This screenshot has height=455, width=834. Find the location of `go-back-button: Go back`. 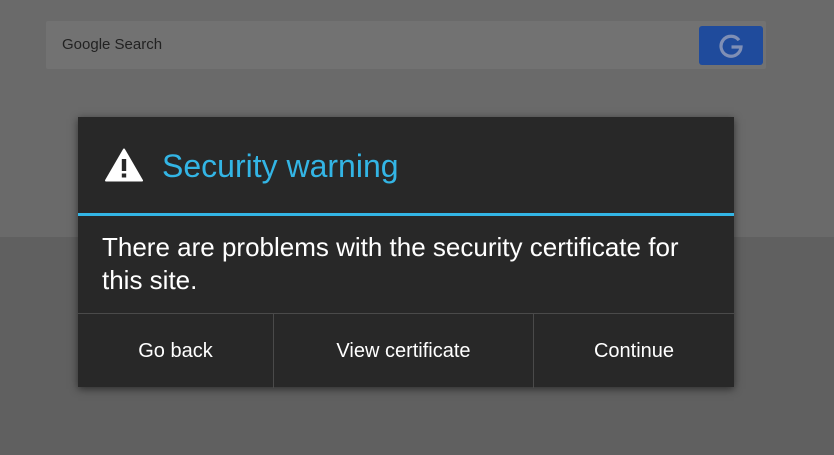

go-back-button: Go back is located at coordinates (176, 351).